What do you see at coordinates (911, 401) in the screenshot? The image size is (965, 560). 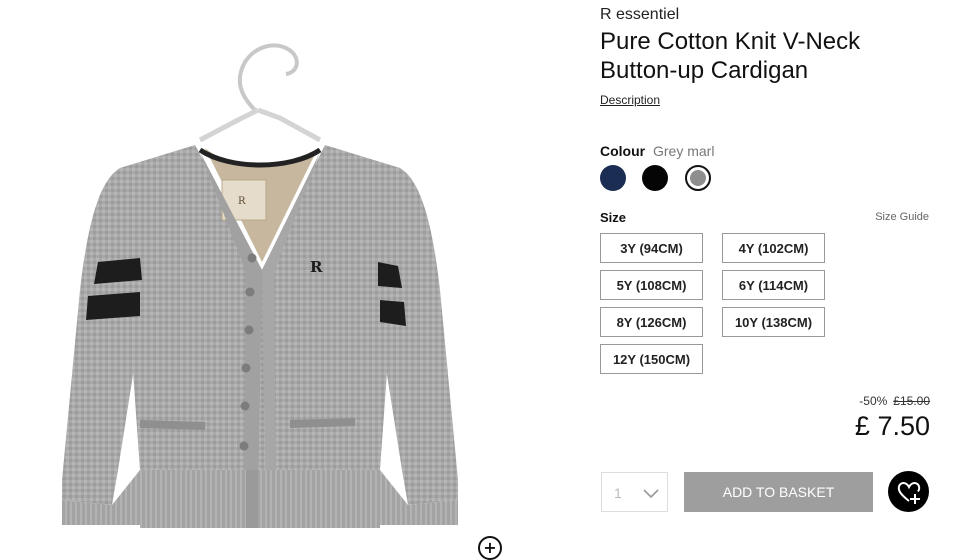 I see `old-price: £15.00` at bounding box center [911, 401].